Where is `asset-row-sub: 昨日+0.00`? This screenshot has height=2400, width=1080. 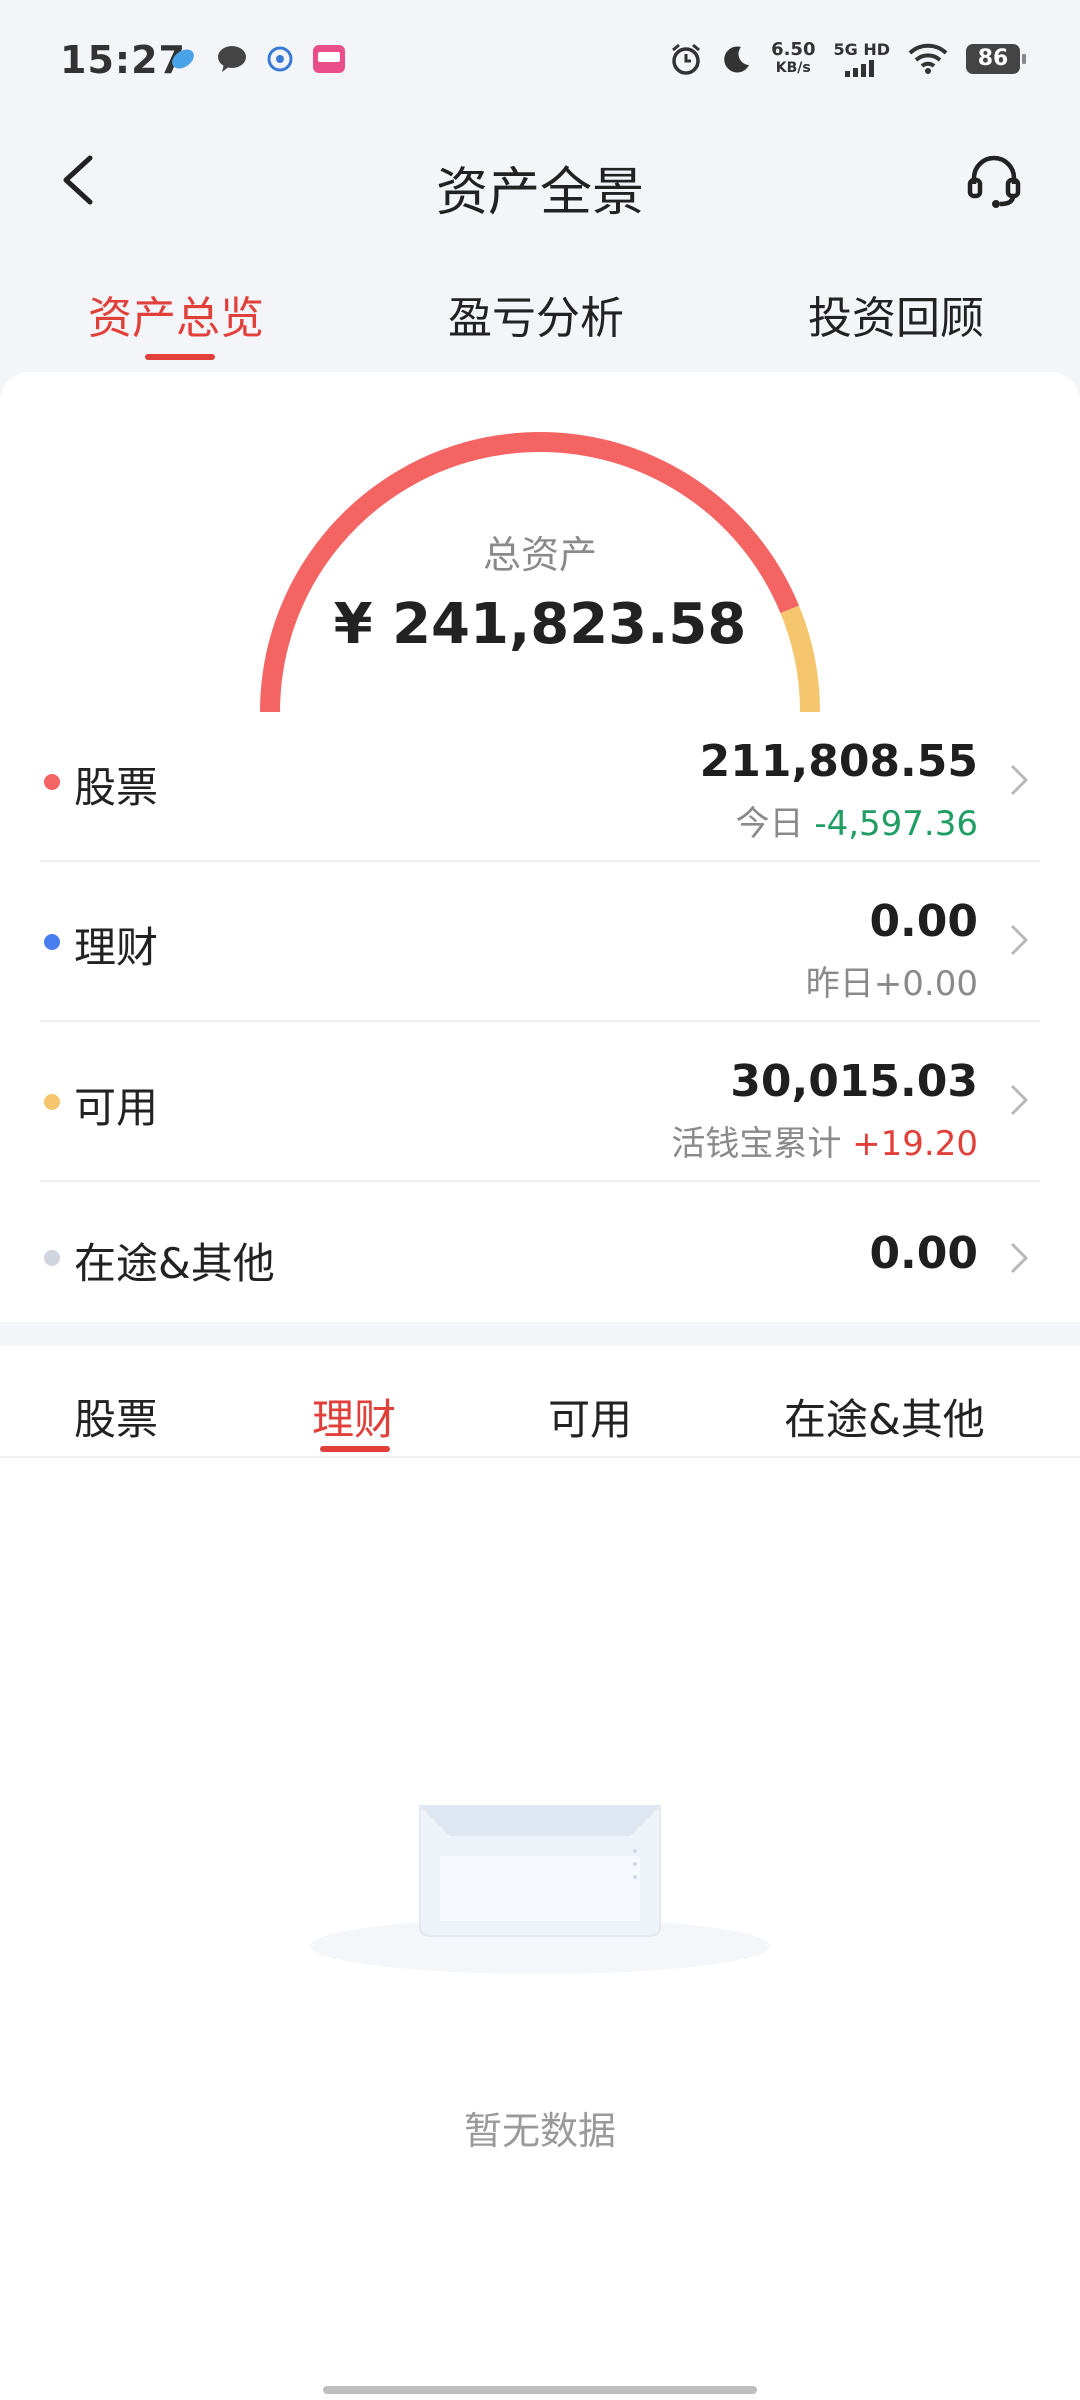
asset-row-sub: 昨日+0.00 is located at coordinates (891, 984).